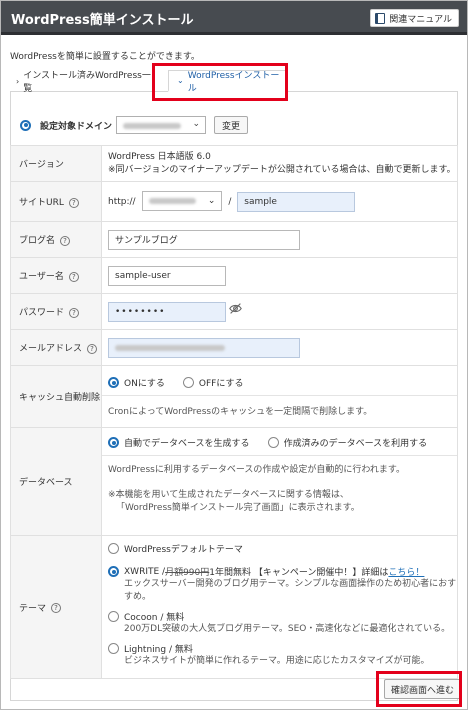 This screenshot has height=710, width=468. What do you see at coordinates (296, 202) in the screenshot?
I see `url-path-input: sample` at bounding box center [296, 202].